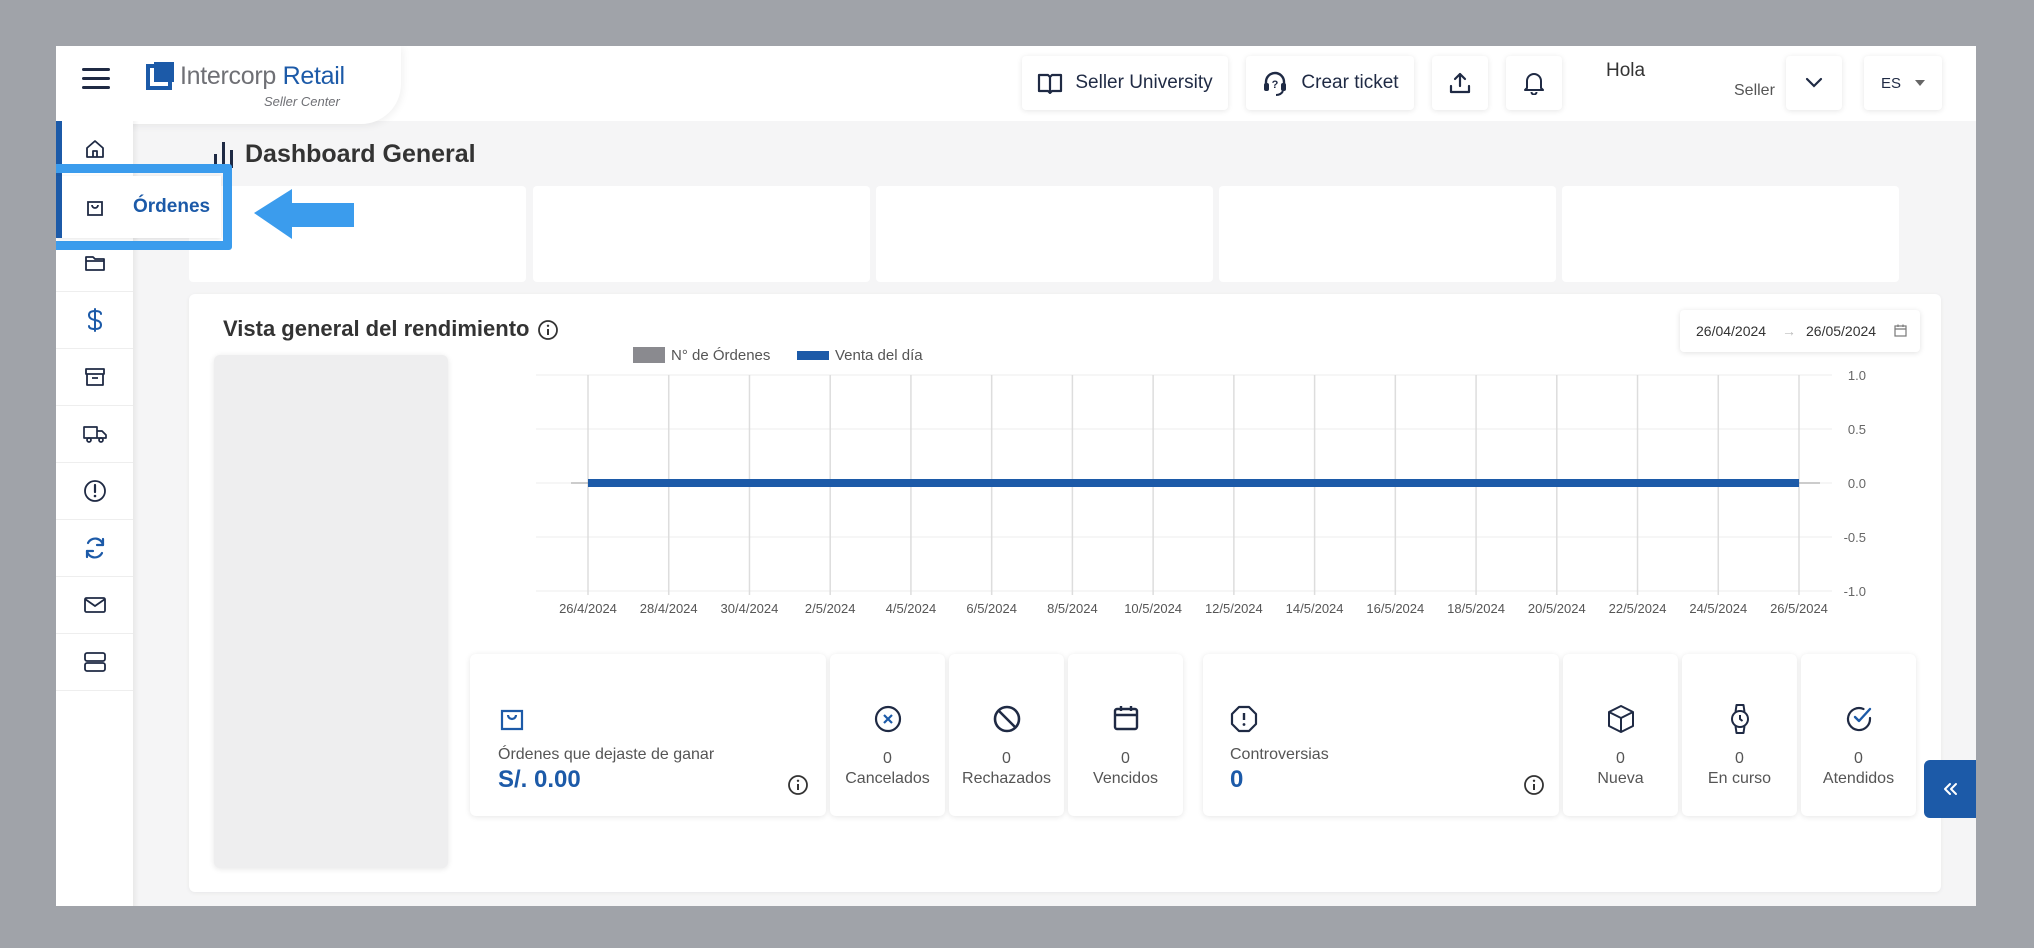 This screenshot has height=948, width=2034. What do you see at coordinates (1903, 83) in the screenshot?
I see `language-selector: ES` at bounding box center [1903, 83].